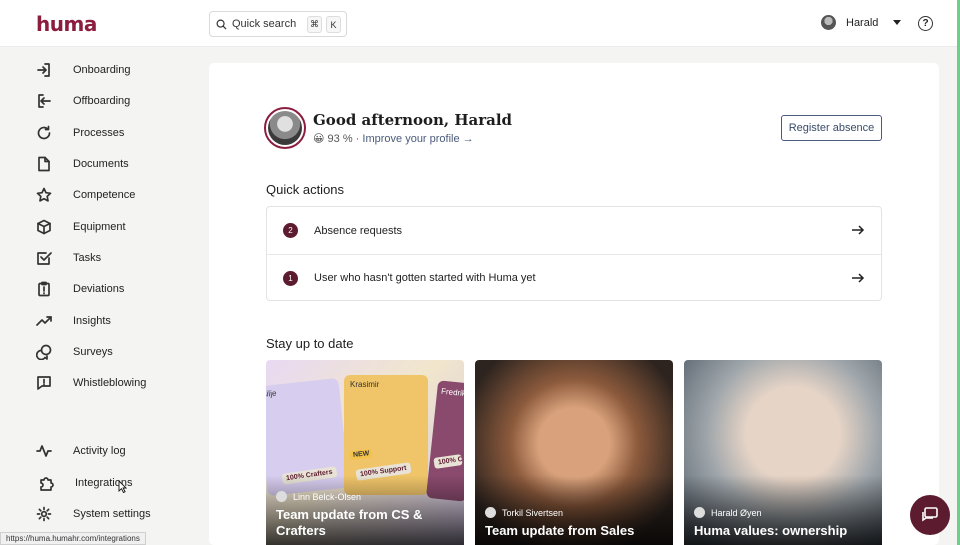 The height and width of the screenshot is (545, 960). Describe the element at coordinates (574, 452) in the screenshot. I see `update-card: Torkil Sivertsen Team update from Sales` at that location.